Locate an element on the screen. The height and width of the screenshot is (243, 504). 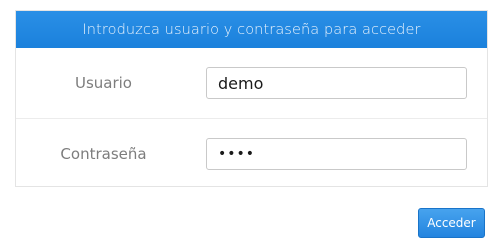
login-button: Acceder is located at coordinates (451, 223).